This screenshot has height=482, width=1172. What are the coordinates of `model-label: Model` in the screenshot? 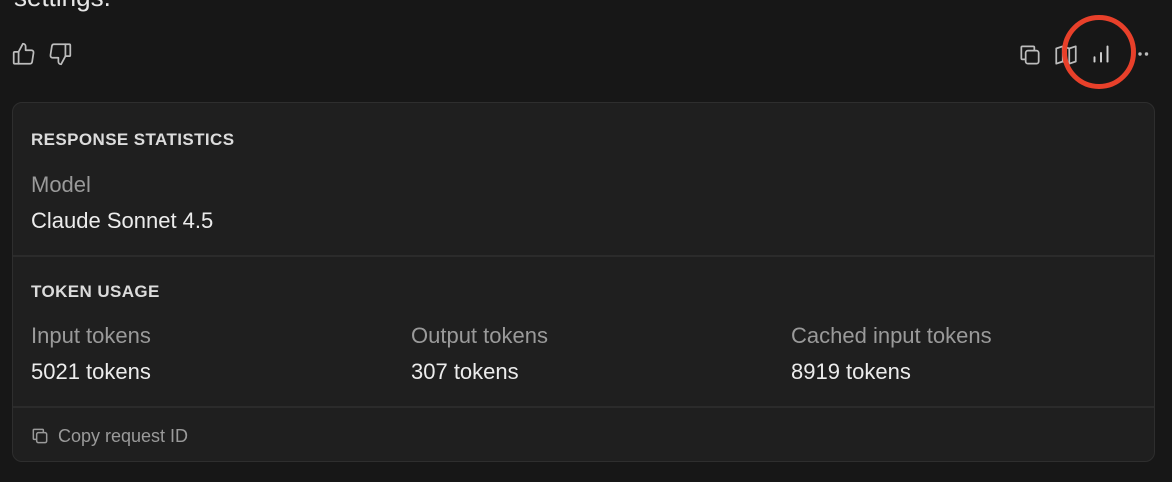 It's located at (61, 184).